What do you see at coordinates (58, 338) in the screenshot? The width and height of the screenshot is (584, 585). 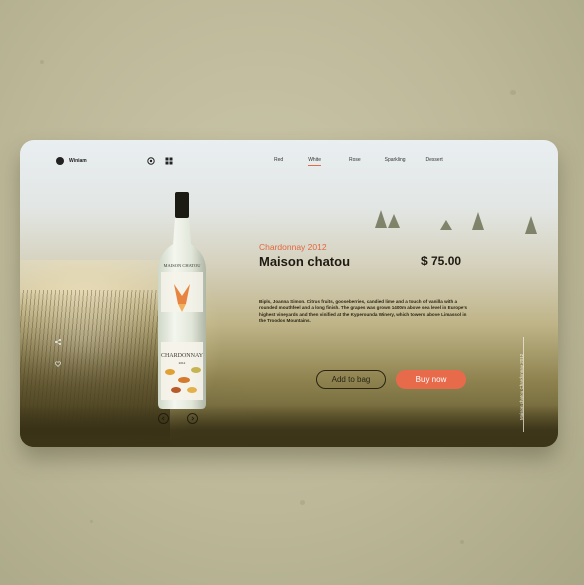 I see `share-icon` at bounding box center [58, 338].